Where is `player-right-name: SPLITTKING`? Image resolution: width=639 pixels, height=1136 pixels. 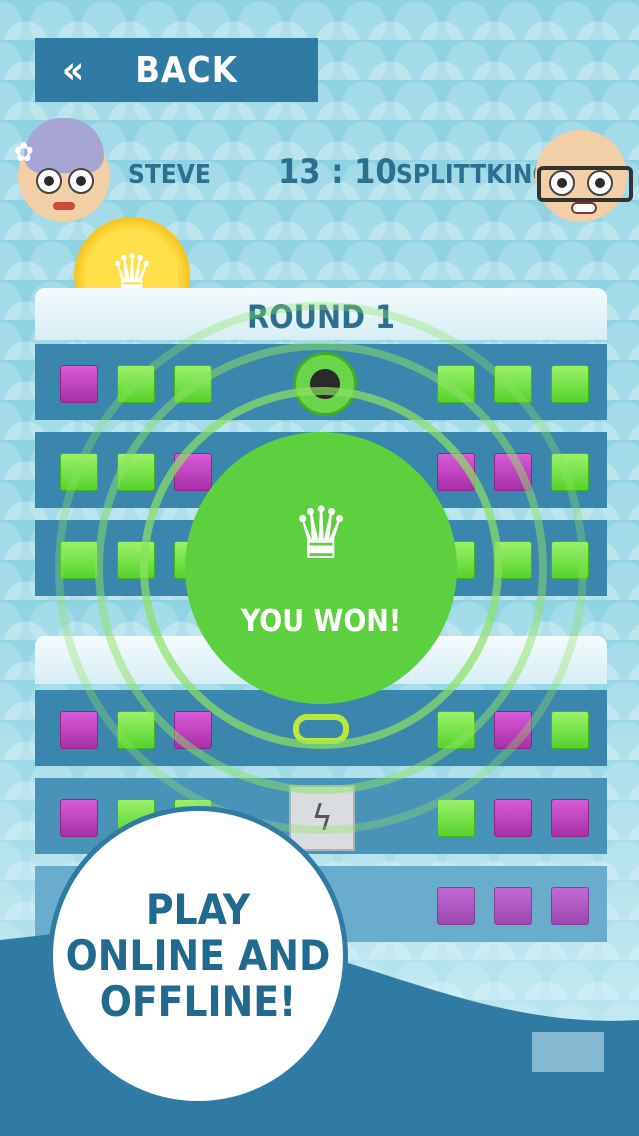
player-right-name: SPLITTKING is located at coordinates (474, 175).